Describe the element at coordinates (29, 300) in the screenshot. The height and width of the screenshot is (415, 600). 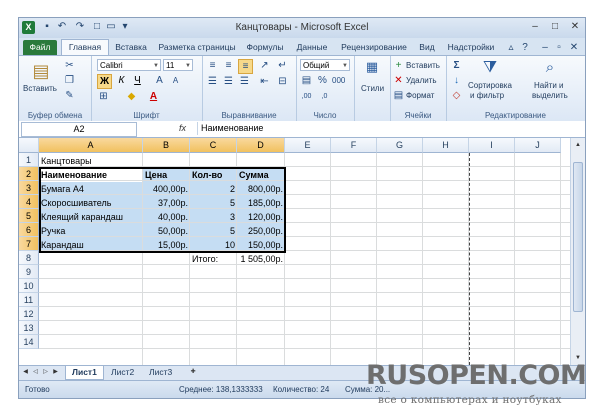
I see `row-header-11: 11` at that location.